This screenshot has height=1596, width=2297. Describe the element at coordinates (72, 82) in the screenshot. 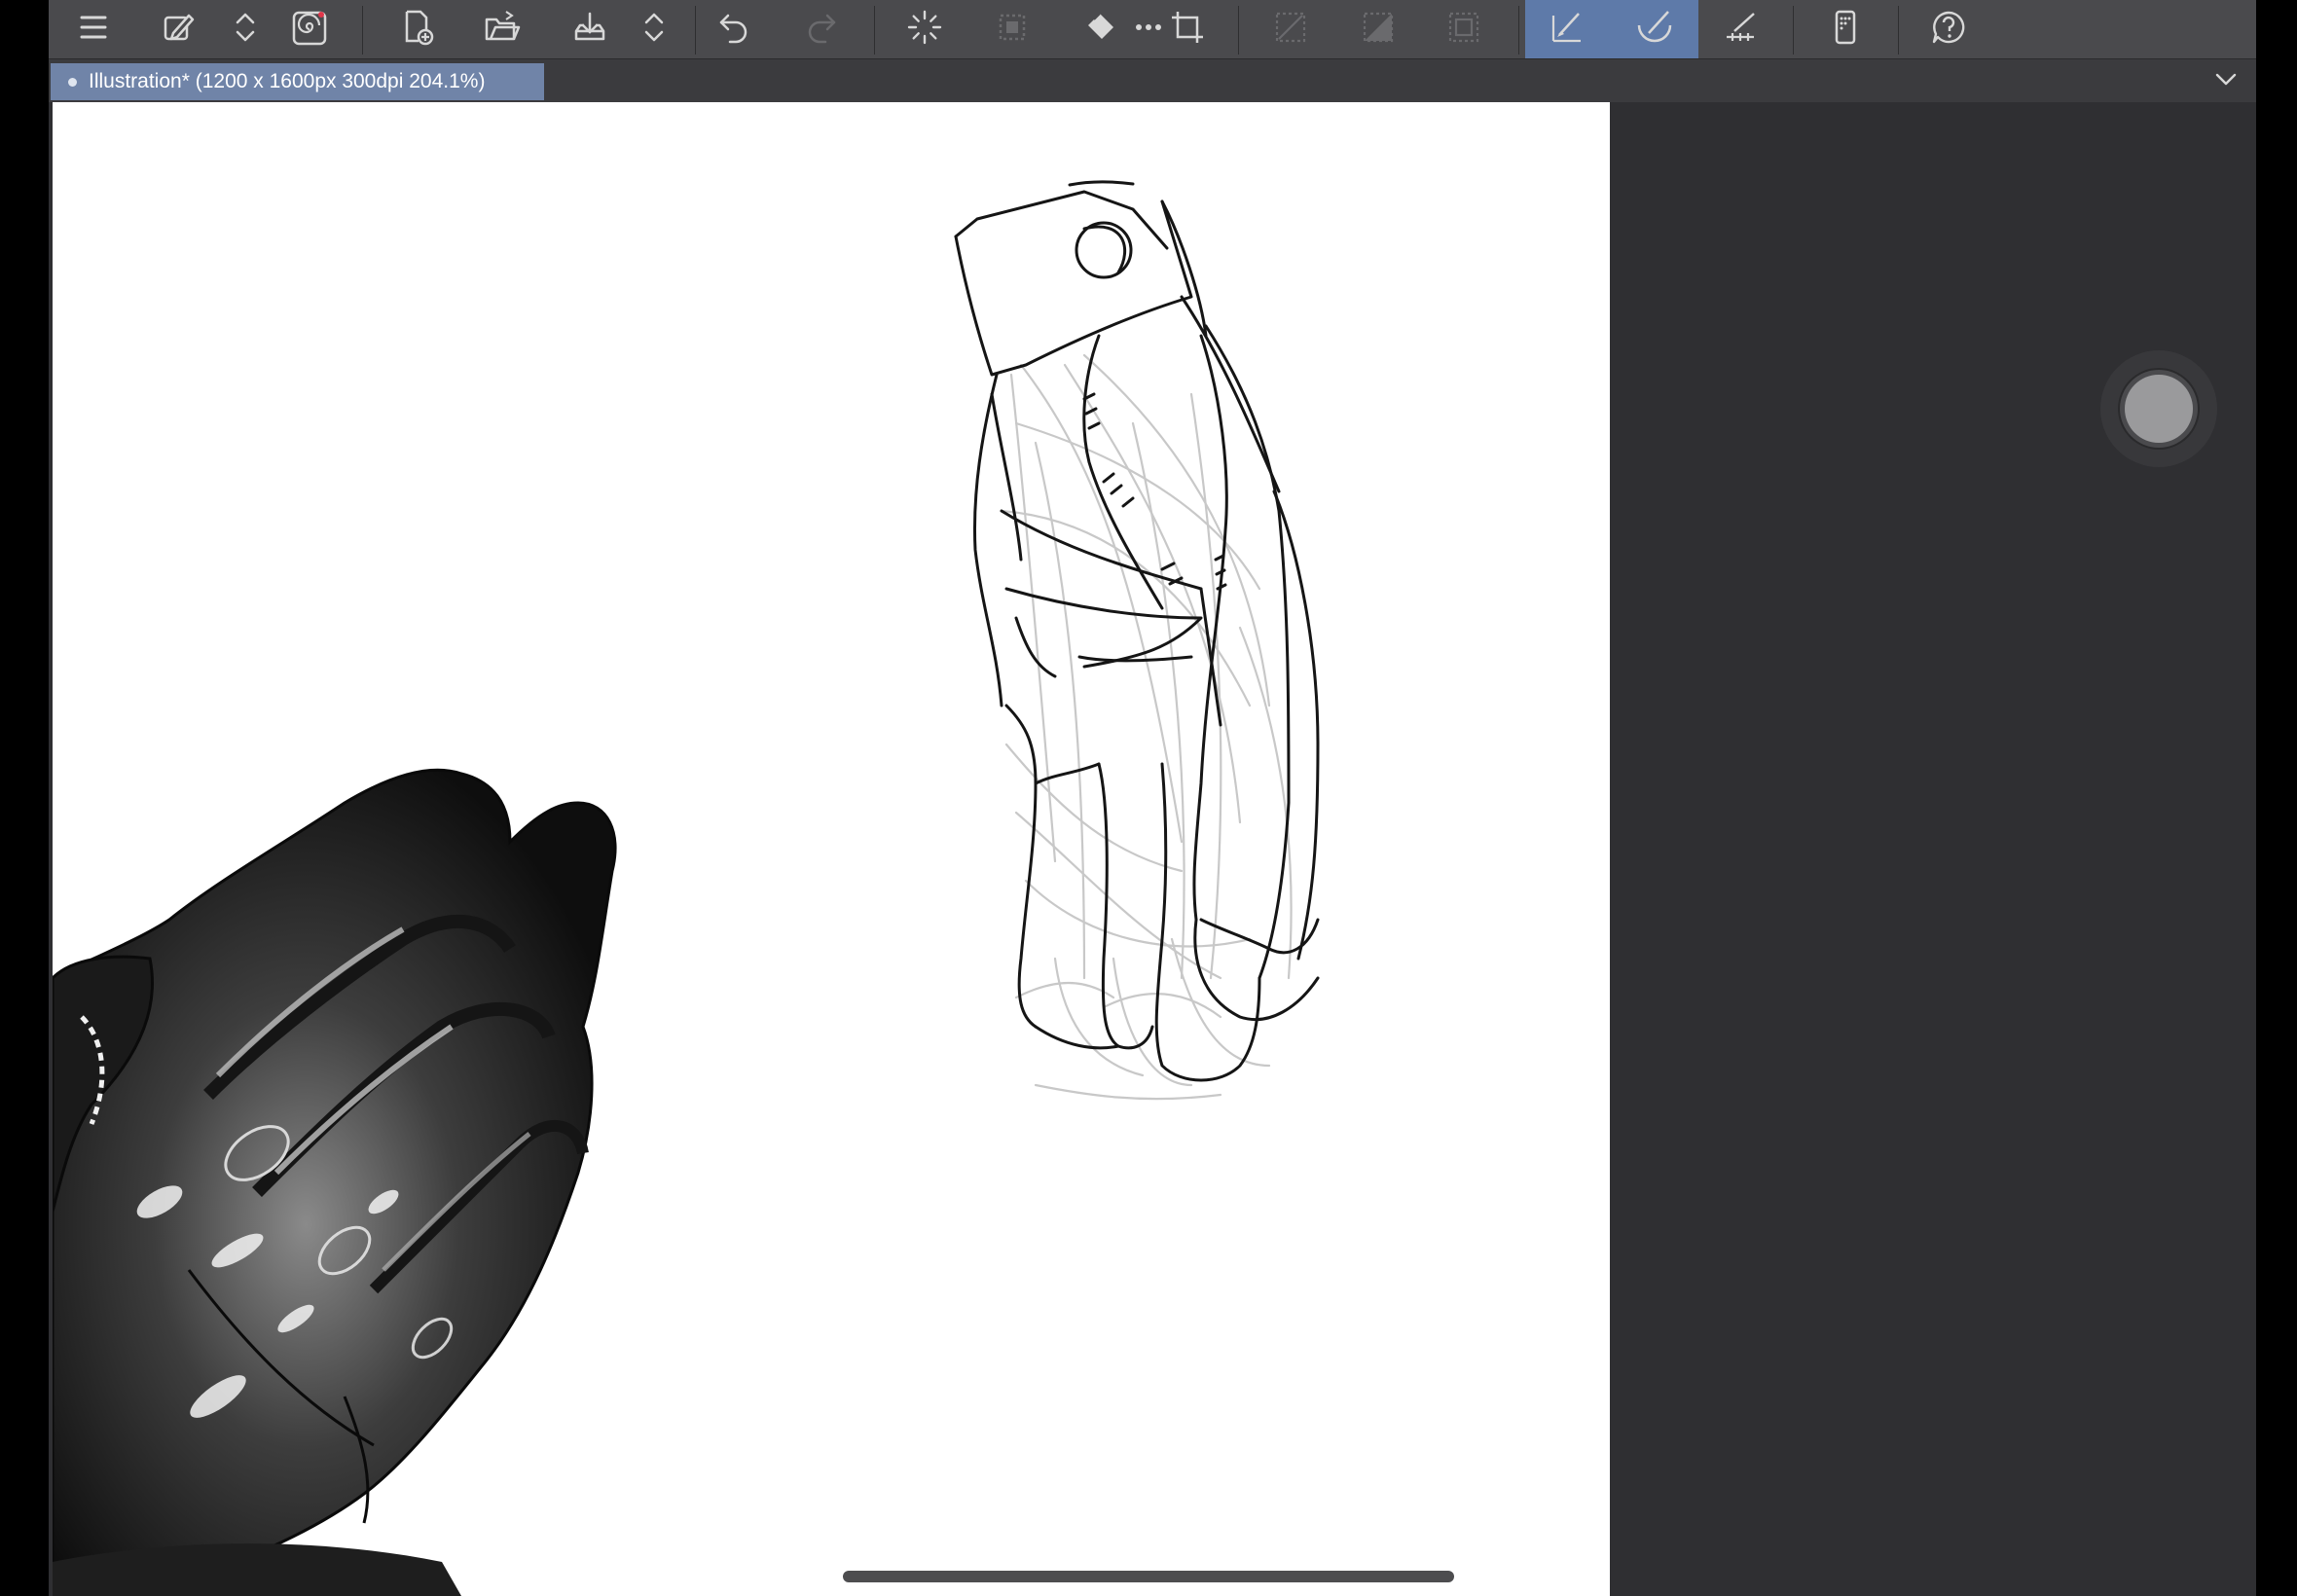

I see `unsaved-dot-icon` at that location.